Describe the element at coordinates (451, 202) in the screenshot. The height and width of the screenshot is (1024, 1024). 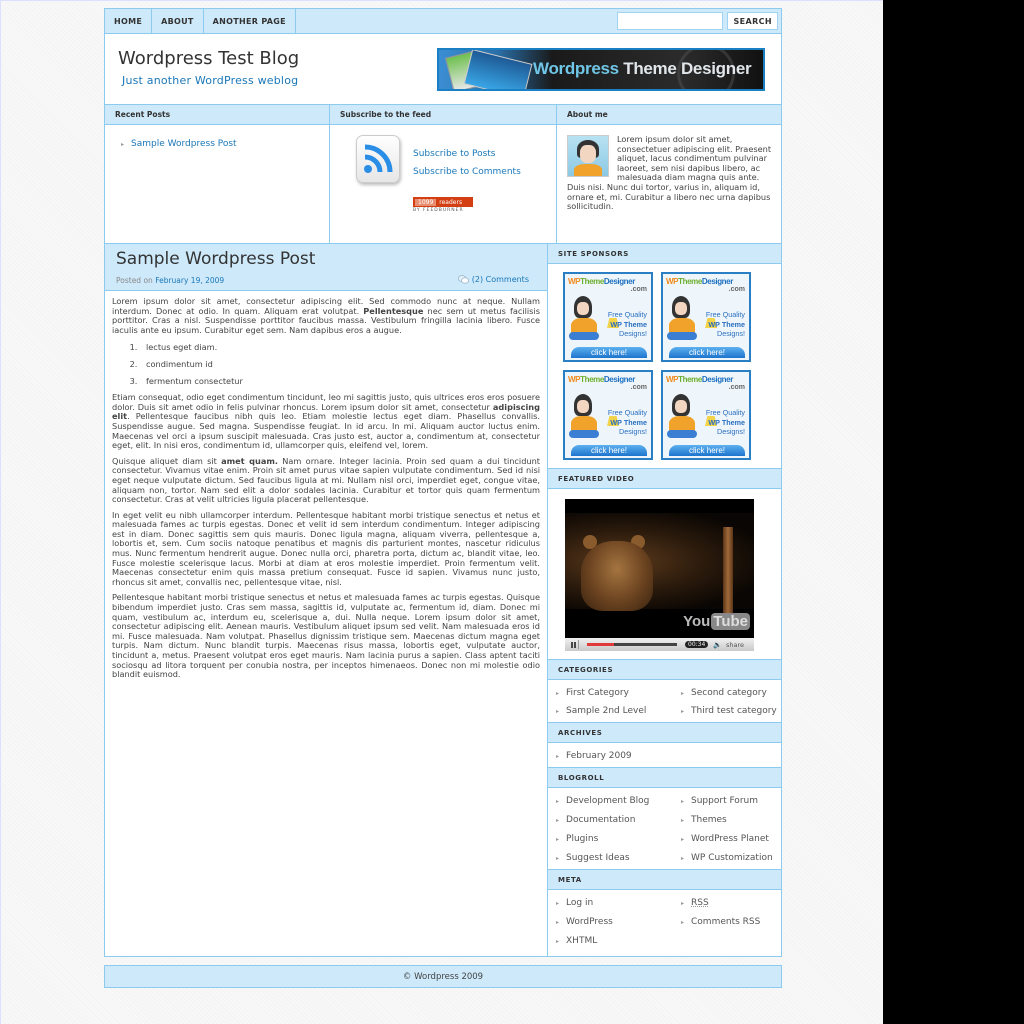
I see `reader-label: readers` at that location.